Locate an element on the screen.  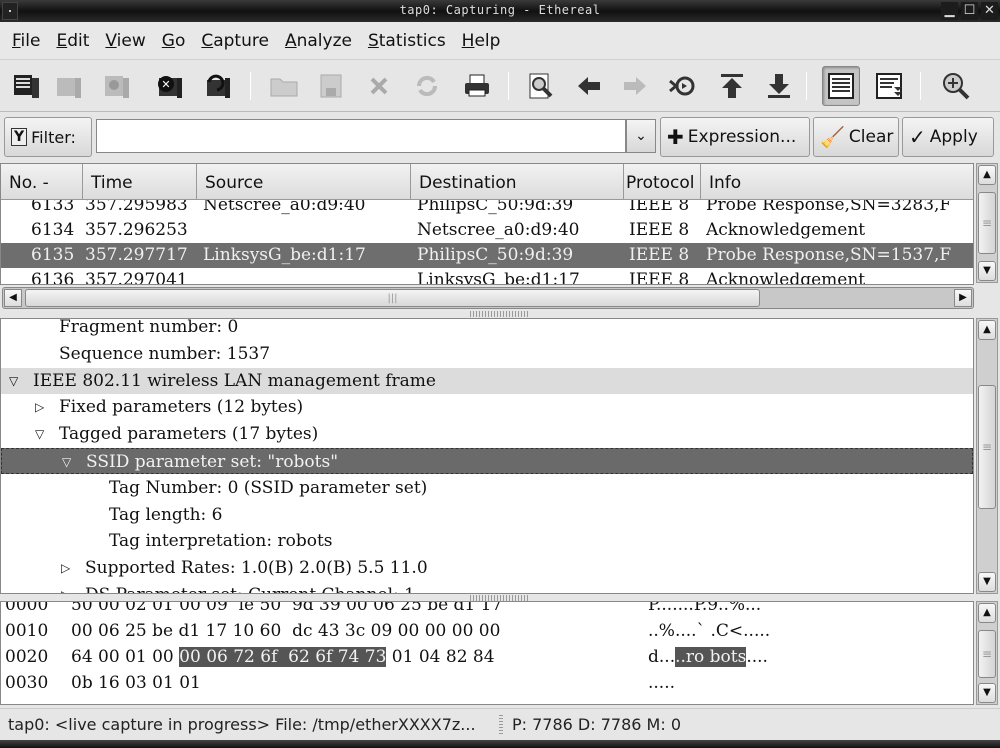
close-button: ✕ is located at coordinates (989, 11).